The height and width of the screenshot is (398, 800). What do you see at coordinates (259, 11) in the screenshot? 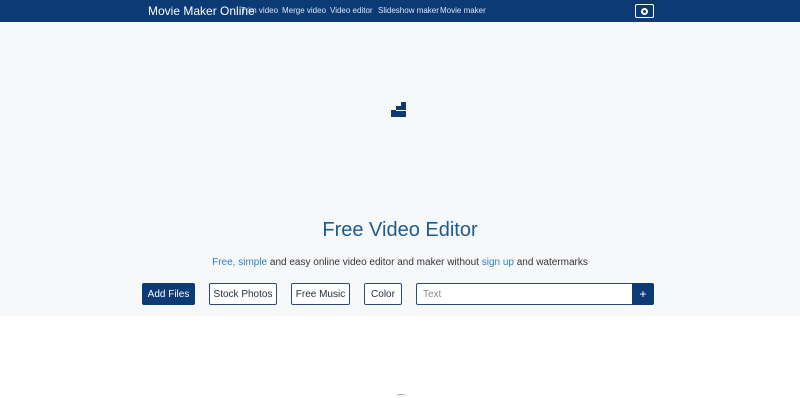
I see `nav-link-trim-video: Trim video` at bounding box center [259, 11].